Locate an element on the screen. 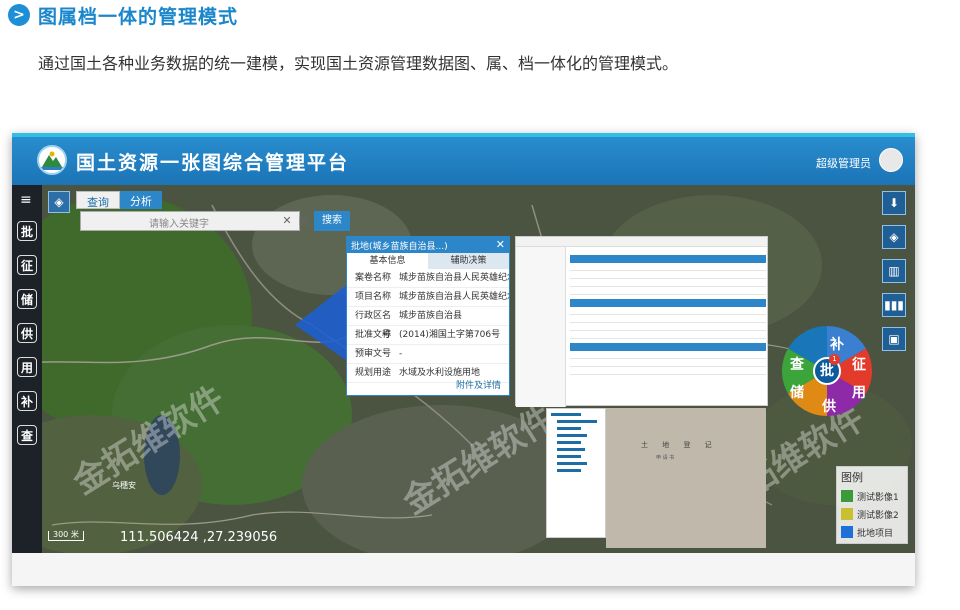  radial-label-expropriate: 征 is located at coordinates (859, 364).